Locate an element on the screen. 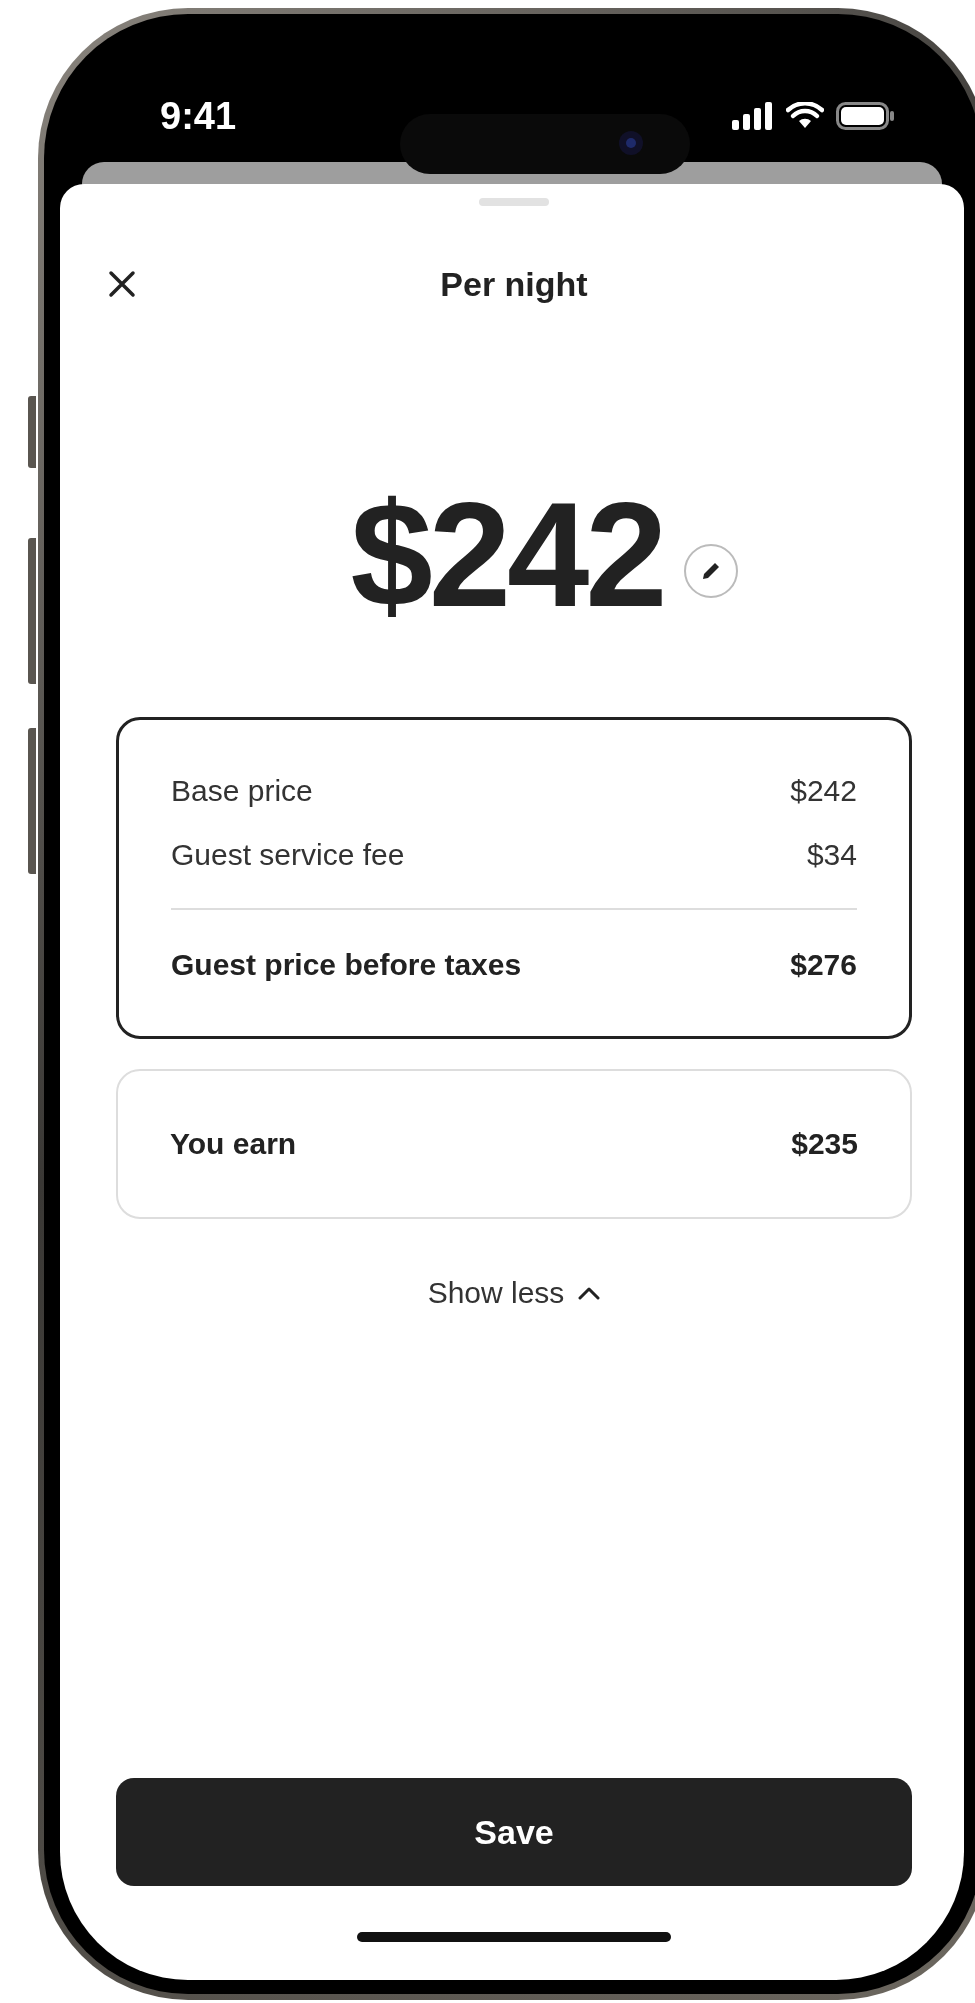  battery-icon is located at coordinates (865, 116).